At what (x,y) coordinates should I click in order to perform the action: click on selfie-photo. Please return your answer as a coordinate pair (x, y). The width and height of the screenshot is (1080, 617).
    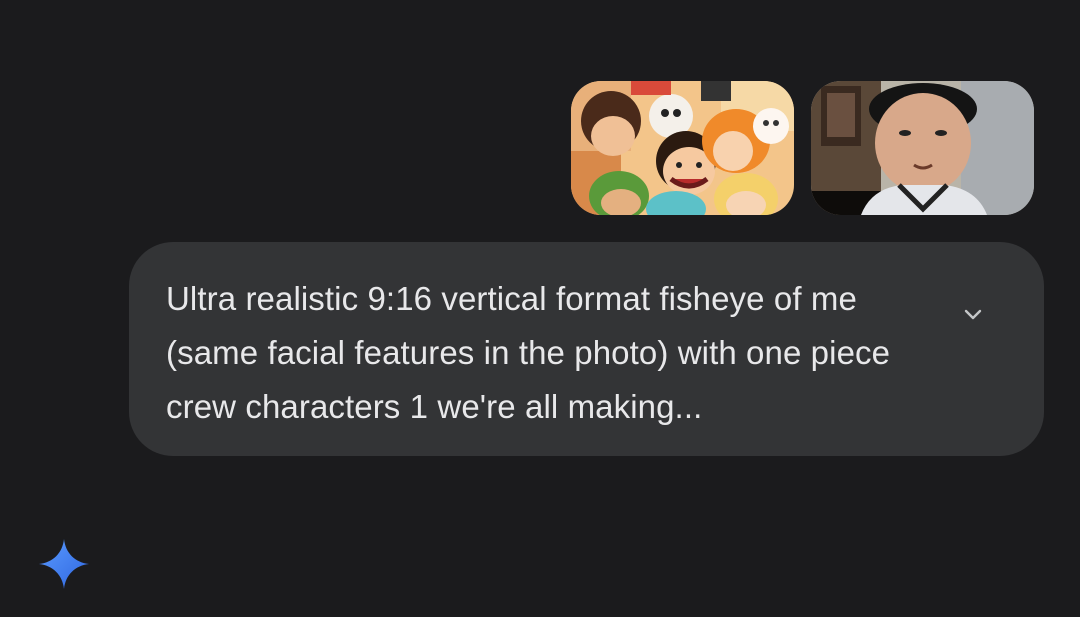
    Looking at the image, I should click on (922, 148).